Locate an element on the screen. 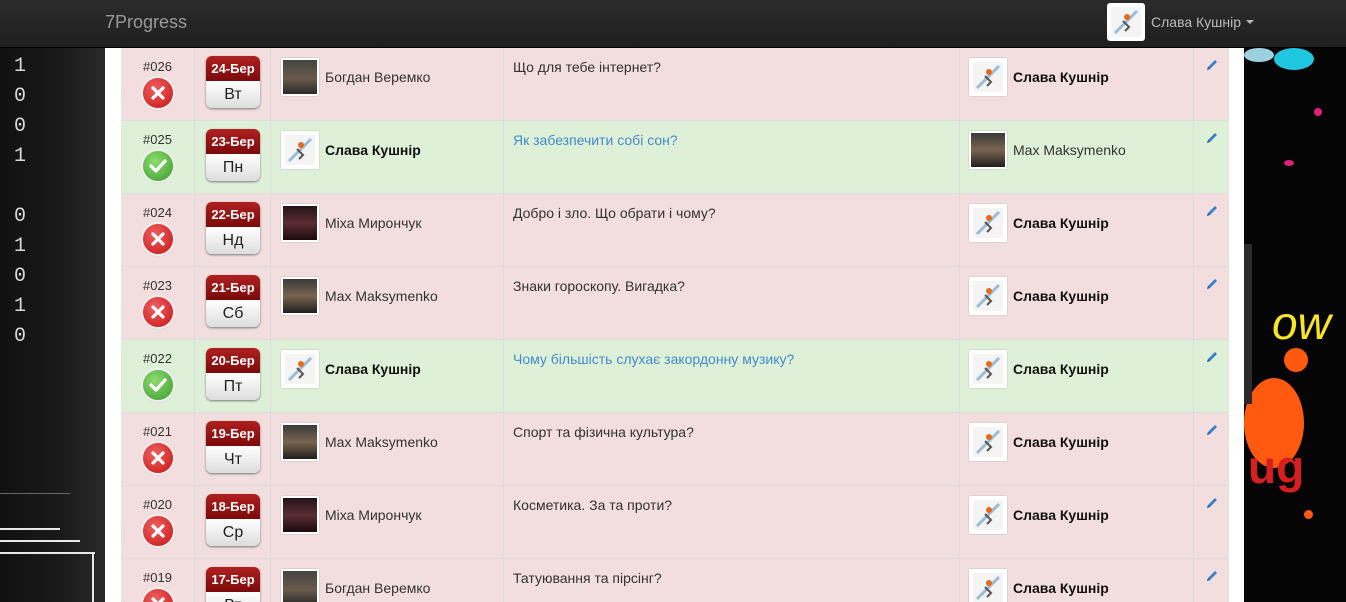 The width and height of the screenshot is (1346, 602). topic-cell: Чому більшість слухає закордонну музику? is located at coordinates (731, 376).